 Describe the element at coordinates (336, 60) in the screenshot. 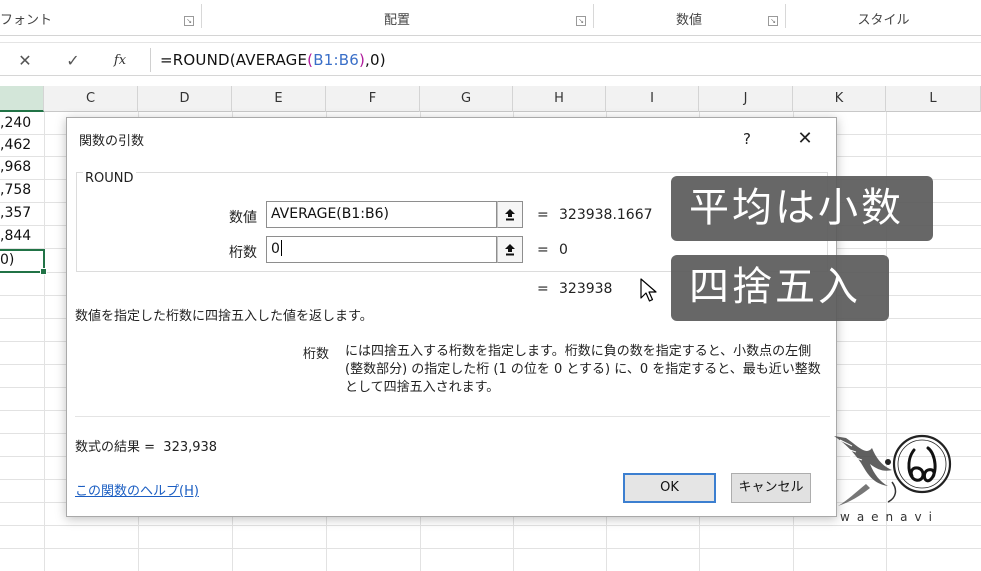

I see `formula-range-ref: B1:B6` at that location.